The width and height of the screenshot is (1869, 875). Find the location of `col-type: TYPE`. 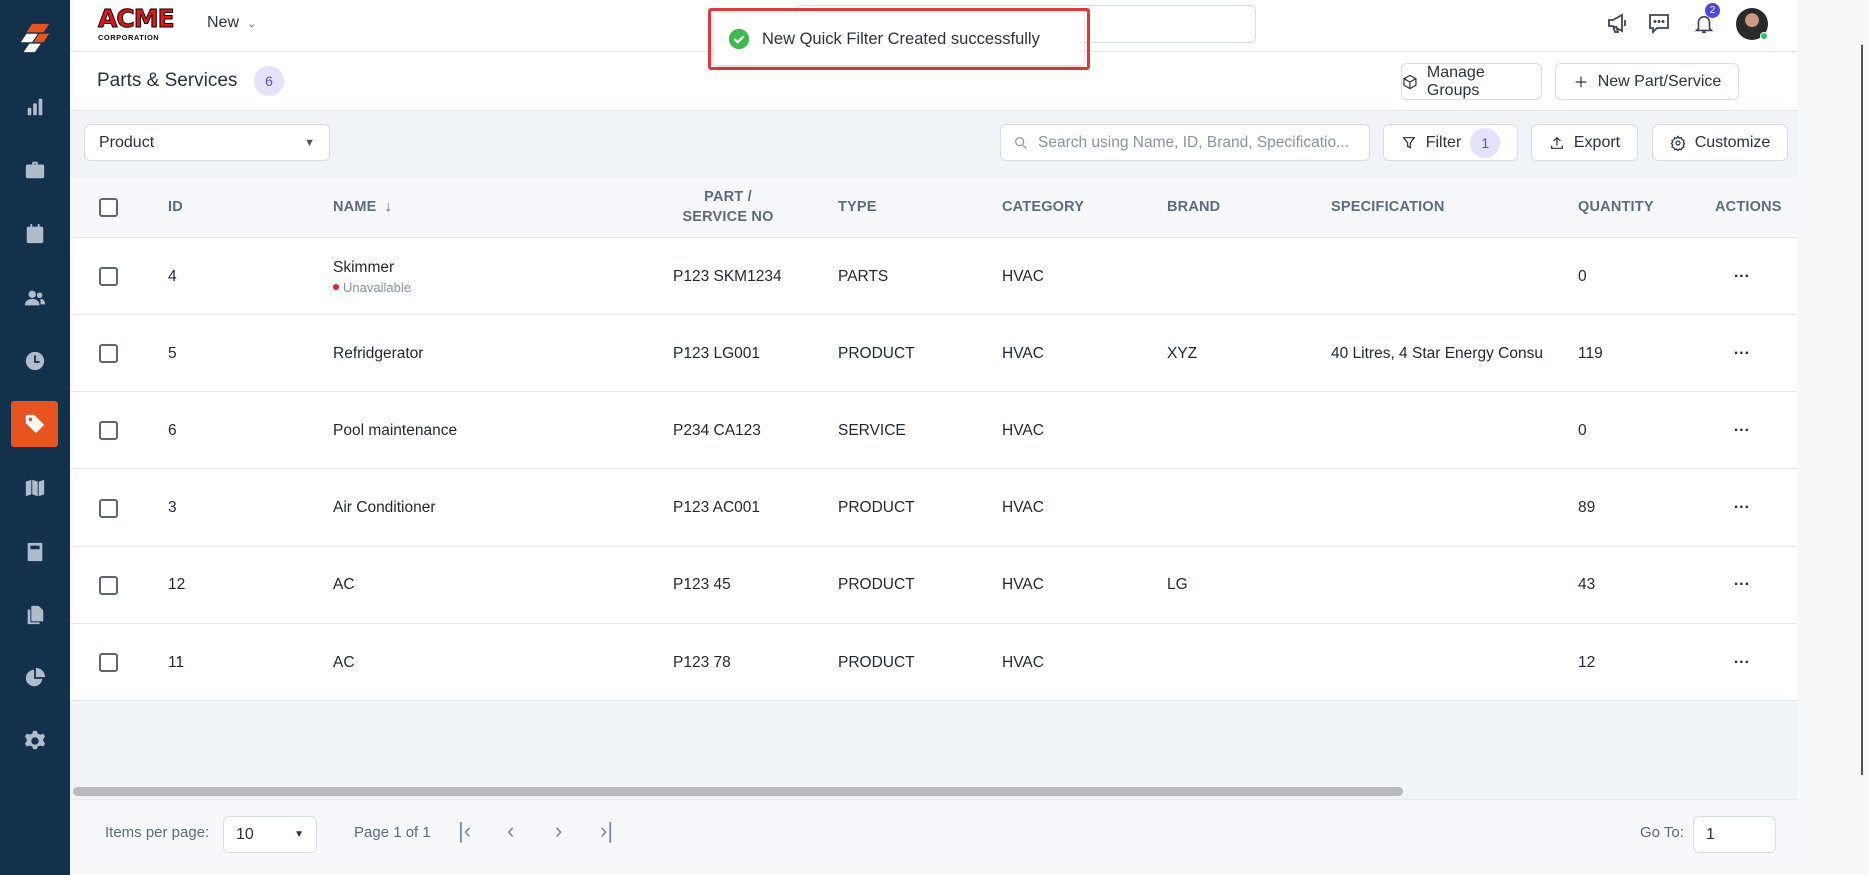

col-type: TYPE is located at coordinates (857, 207).